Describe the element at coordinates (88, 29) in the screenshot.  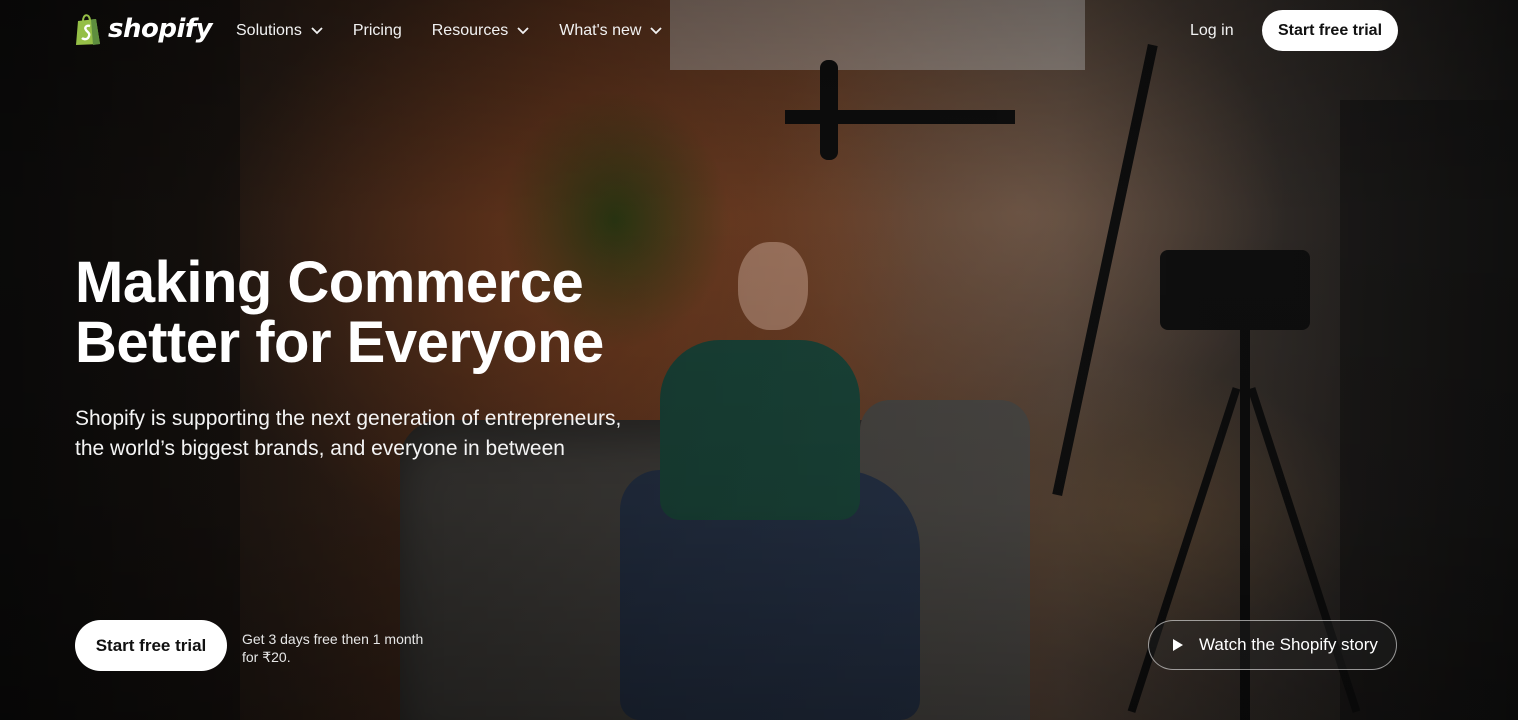
I see `shopping-bag-icon` at that location.